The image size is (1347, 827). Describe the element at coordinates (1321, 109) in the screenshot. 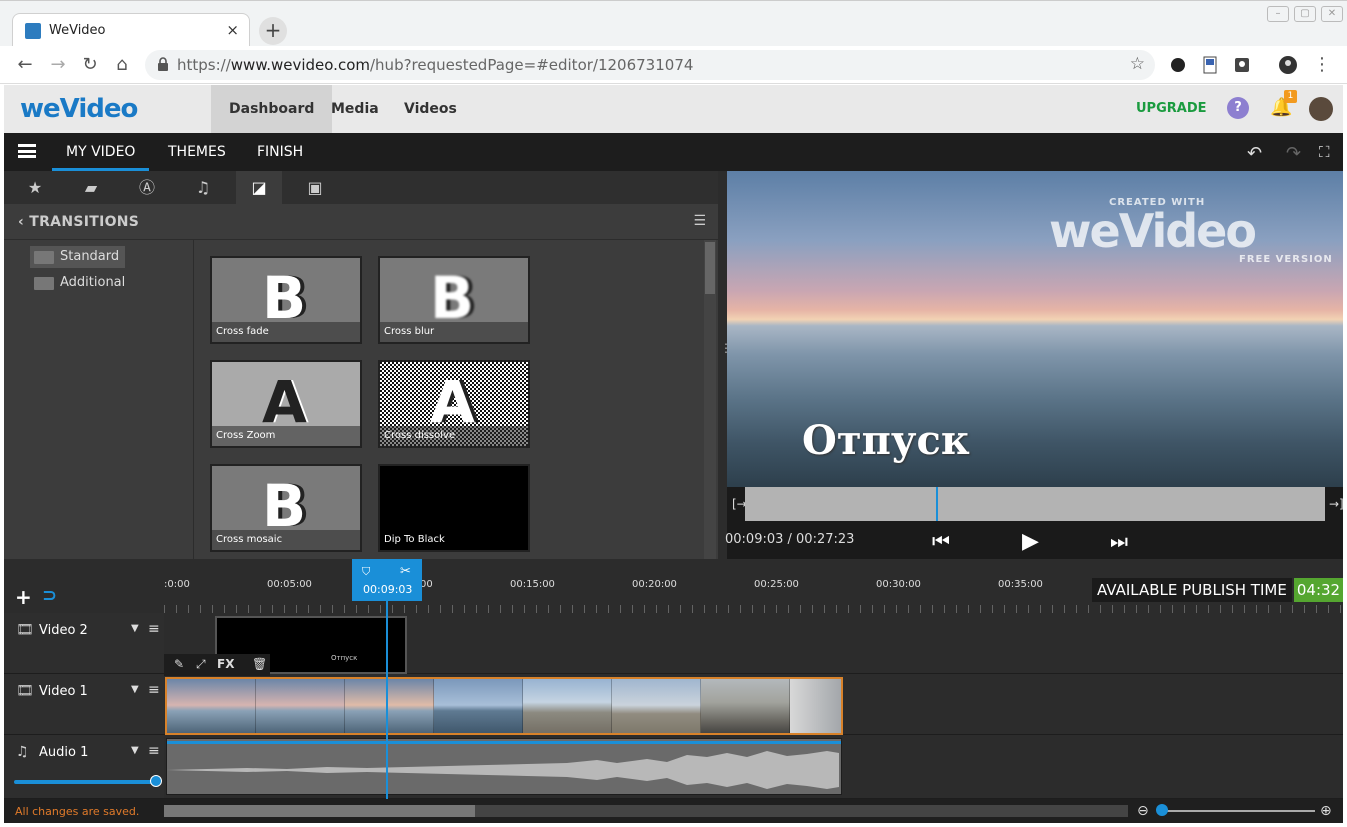

I see `avatar` at that location.